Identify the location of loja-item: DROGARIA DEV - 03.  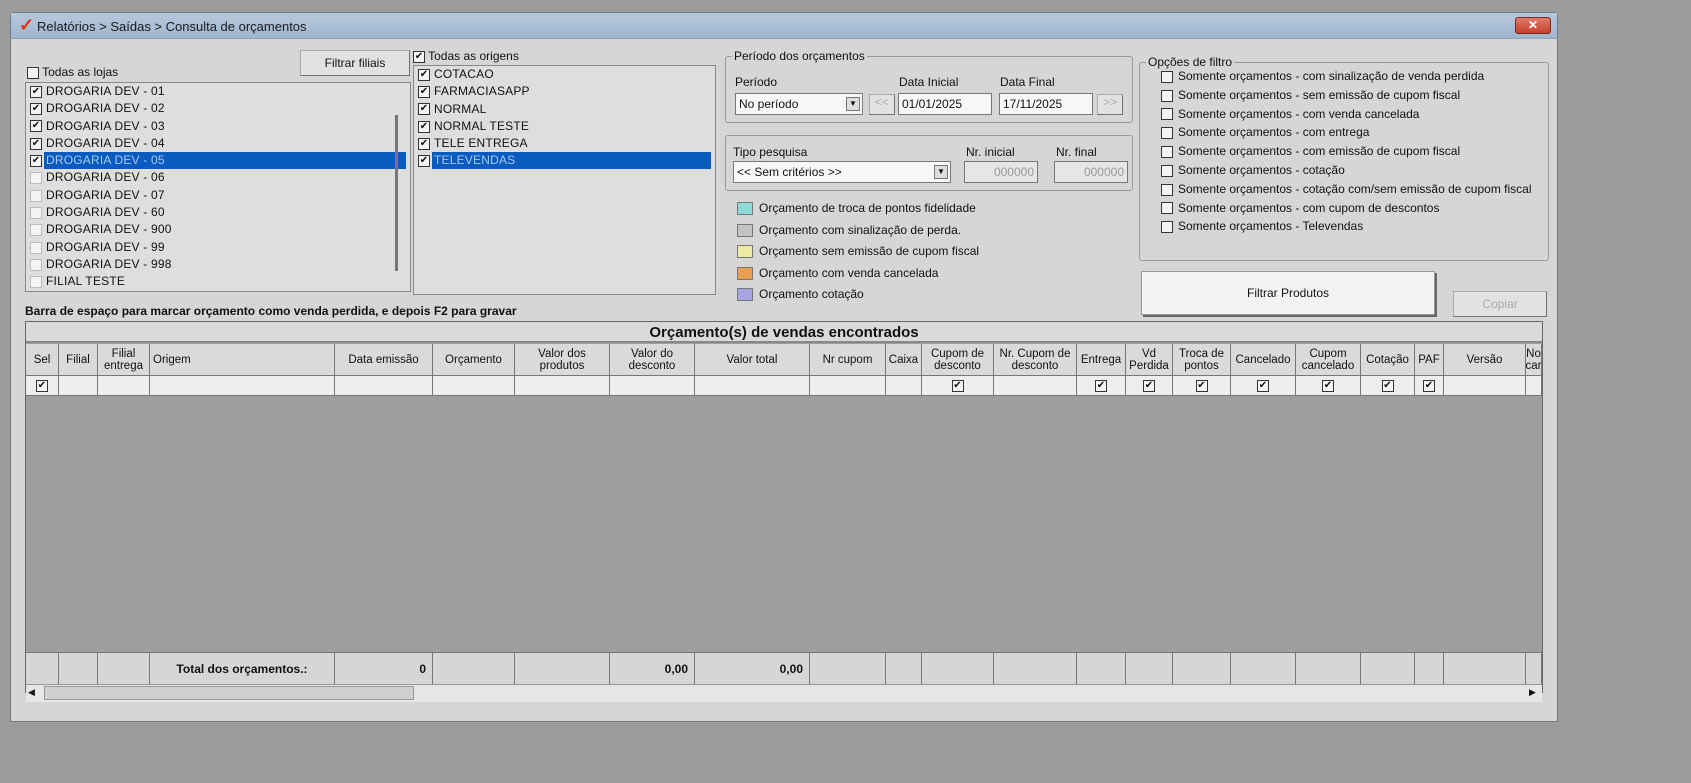
(218, 126).